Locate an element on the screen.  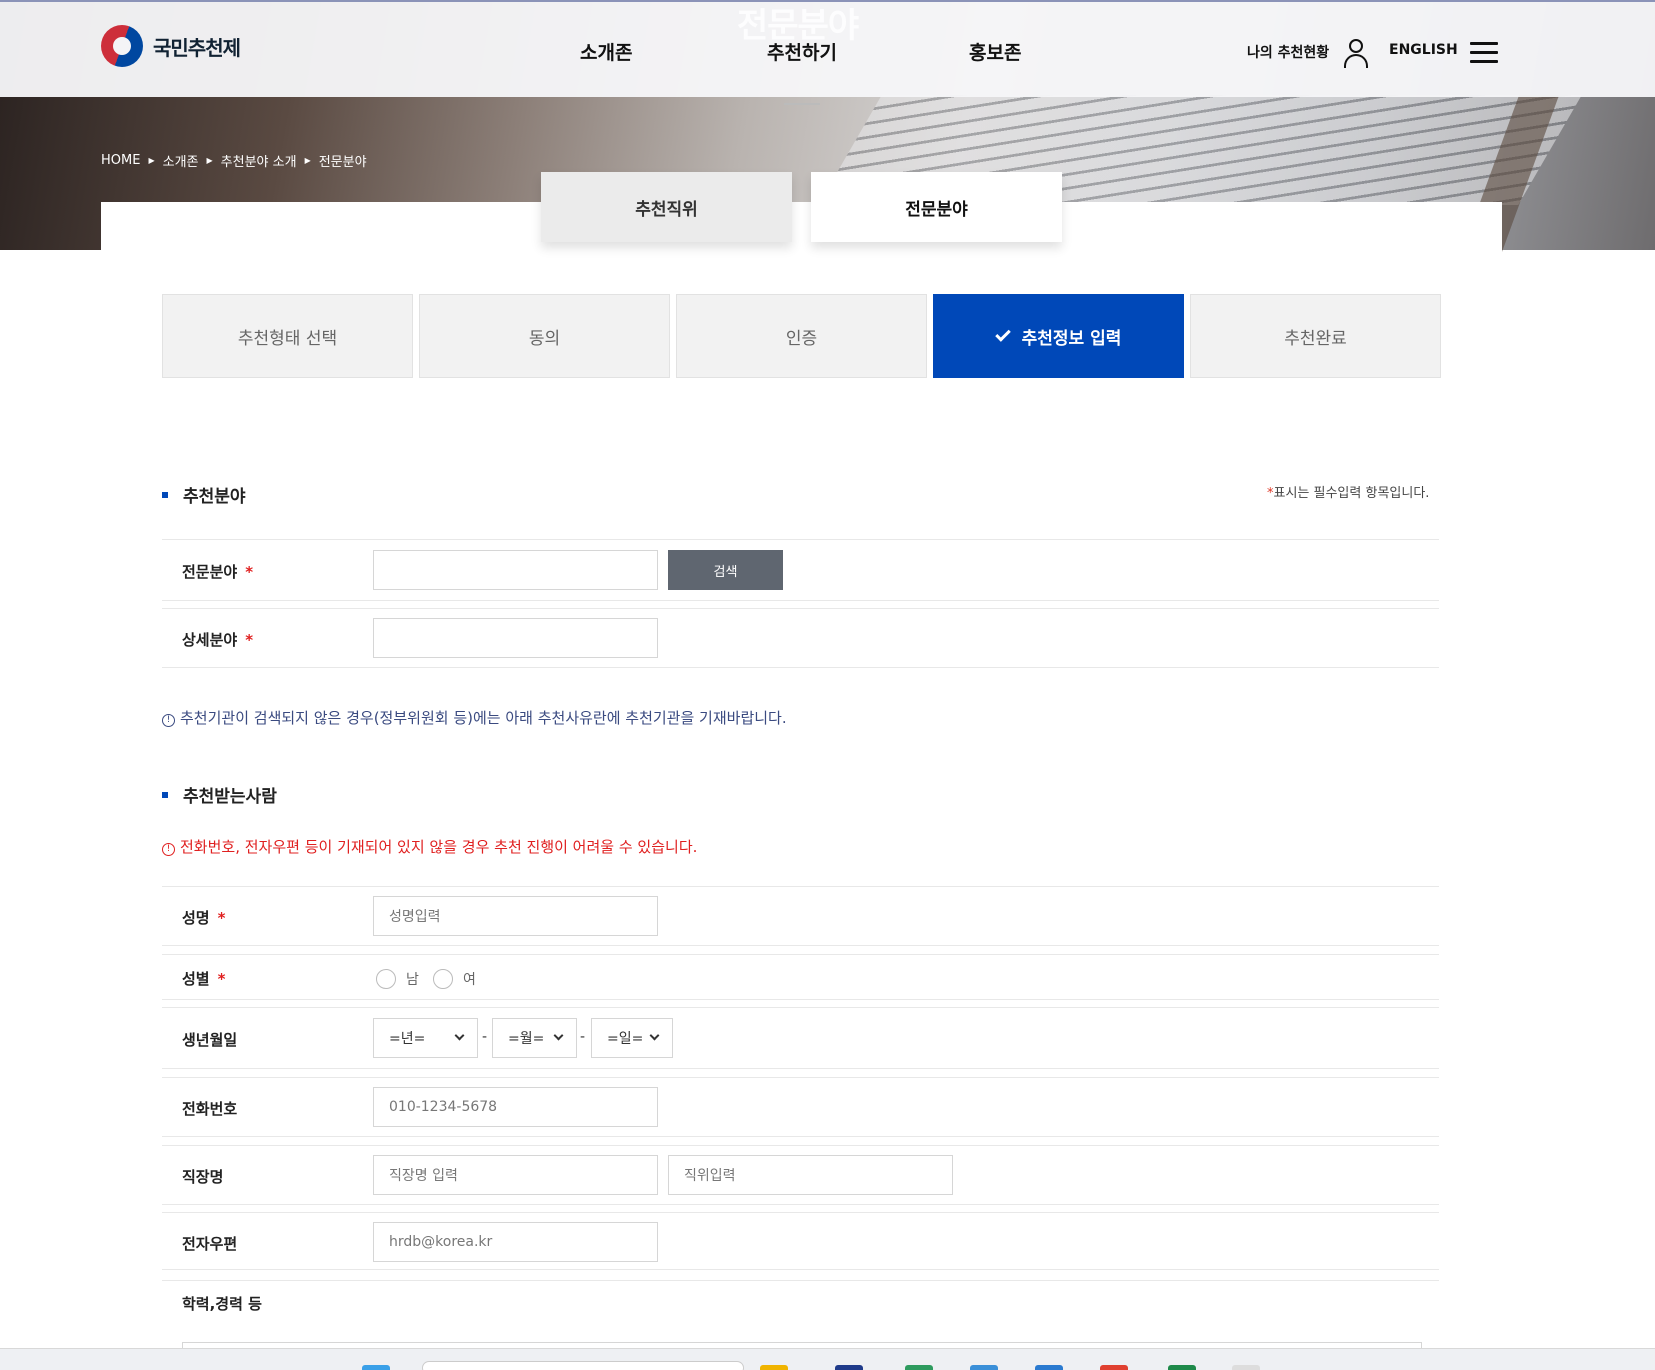
breadcrumb-fields: 추천분야 소개 is located at coordinates (259, 160).